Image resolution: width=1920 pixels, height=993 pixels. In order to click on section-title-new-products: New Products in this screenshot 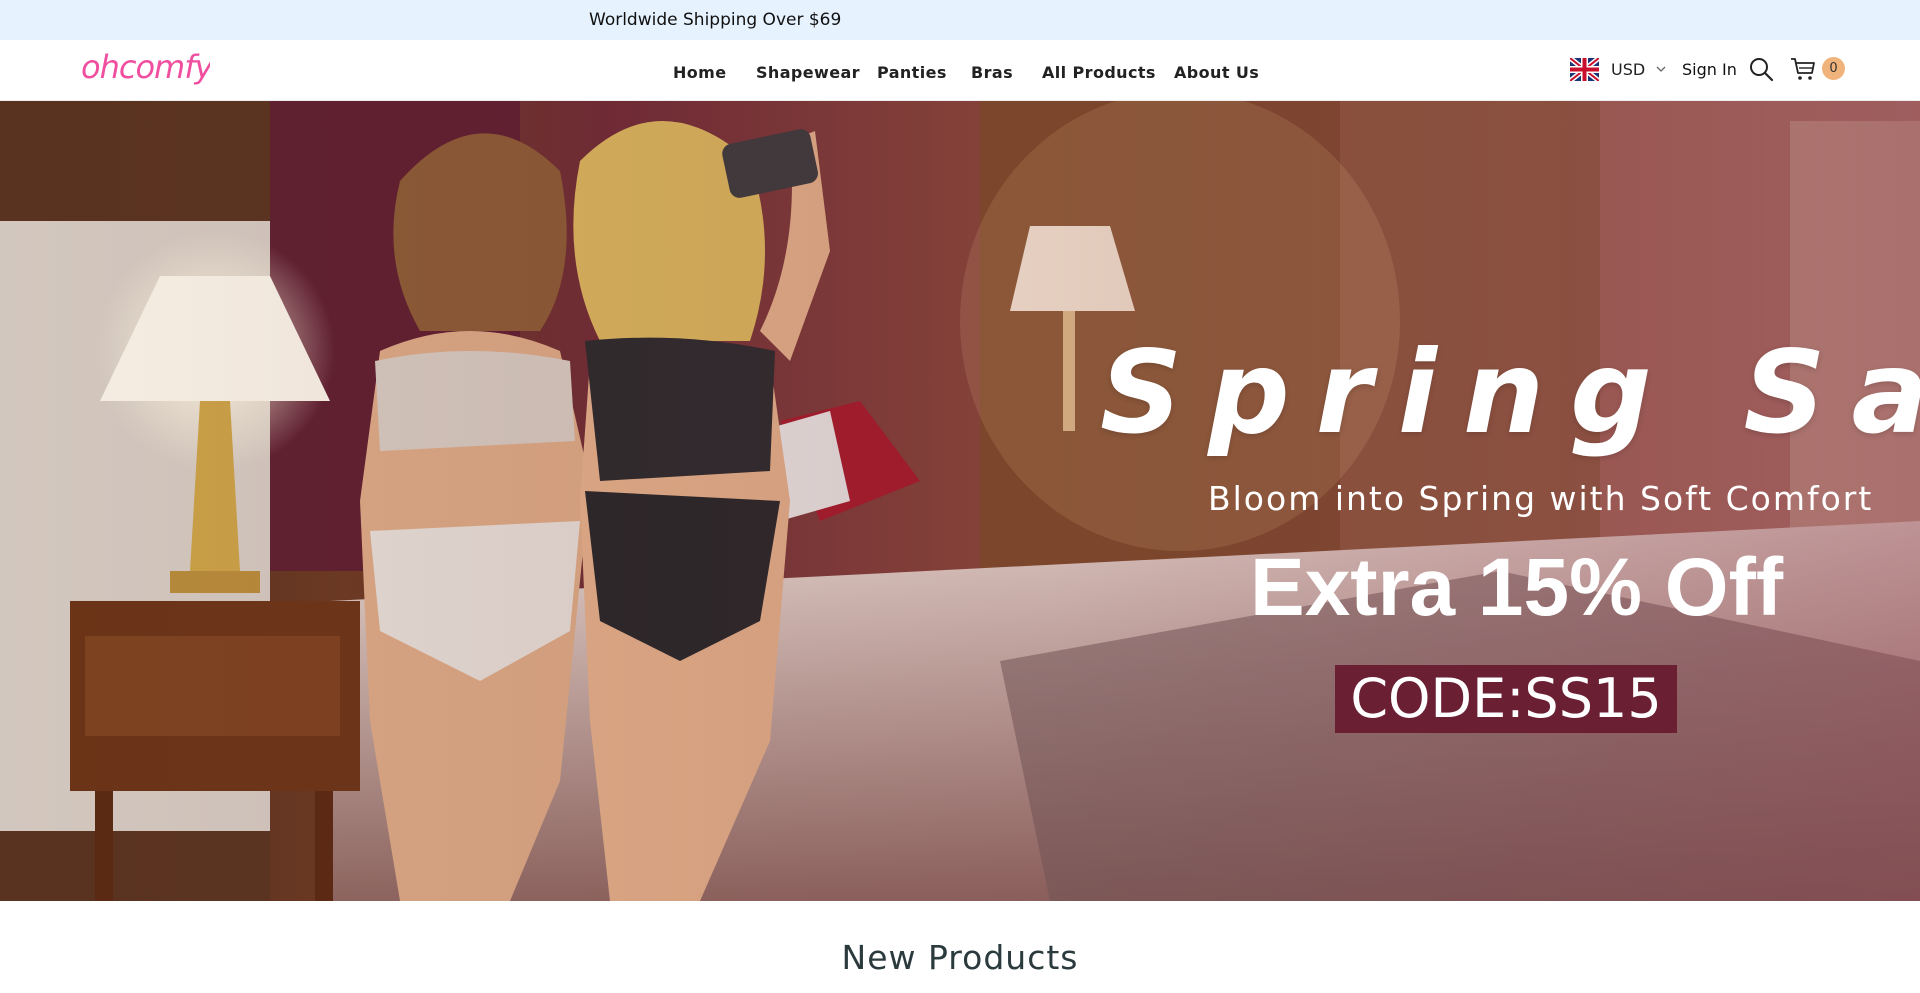, I will do `click(960, 957)`.